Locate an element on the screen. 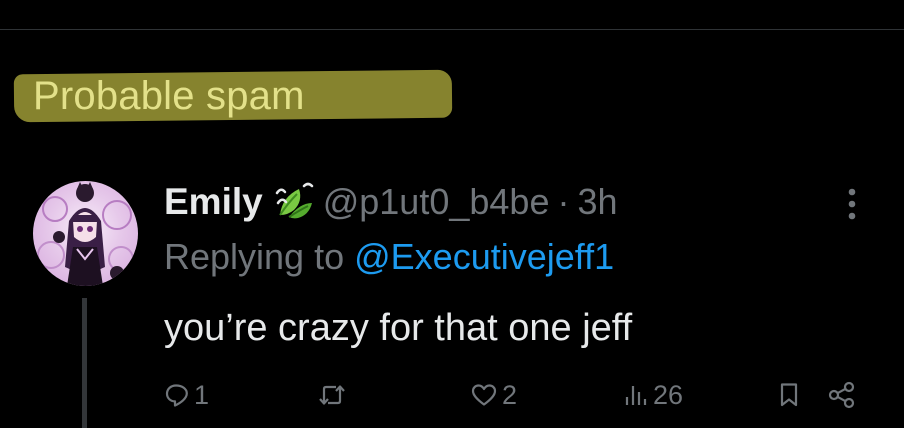  share-button is located at coordinates (842, 395).